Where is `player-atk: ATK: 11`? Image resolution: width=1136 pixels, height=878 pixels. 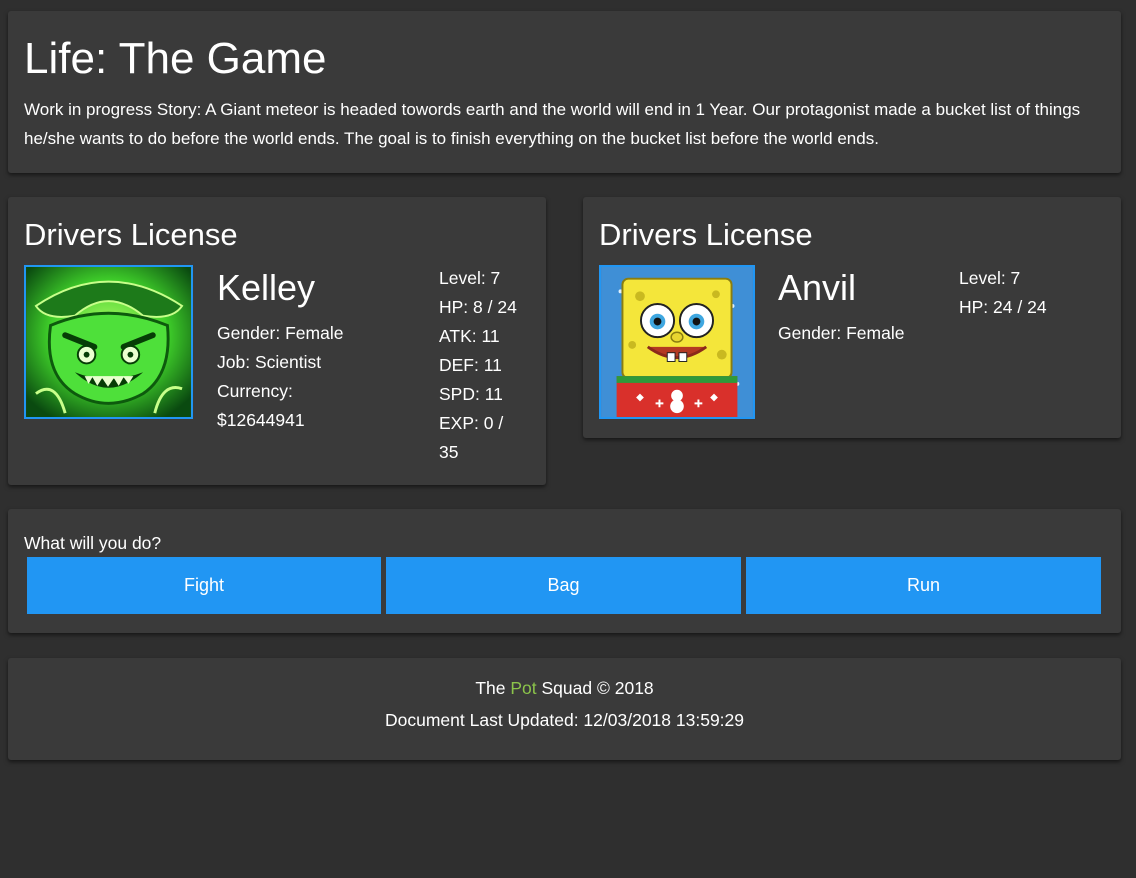 player-atk: ATK: 11 is located at coordinates (469, 336).